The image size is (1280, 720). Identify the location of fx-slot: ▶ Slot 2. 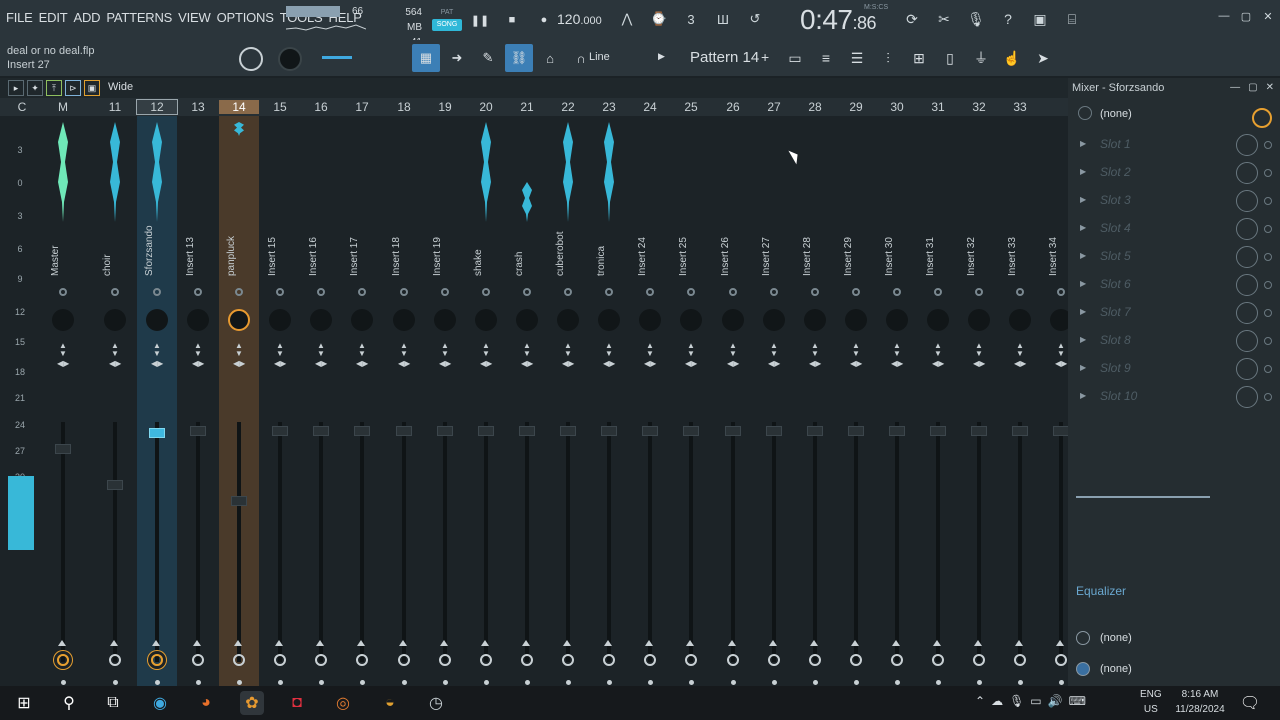
(1174, 173).